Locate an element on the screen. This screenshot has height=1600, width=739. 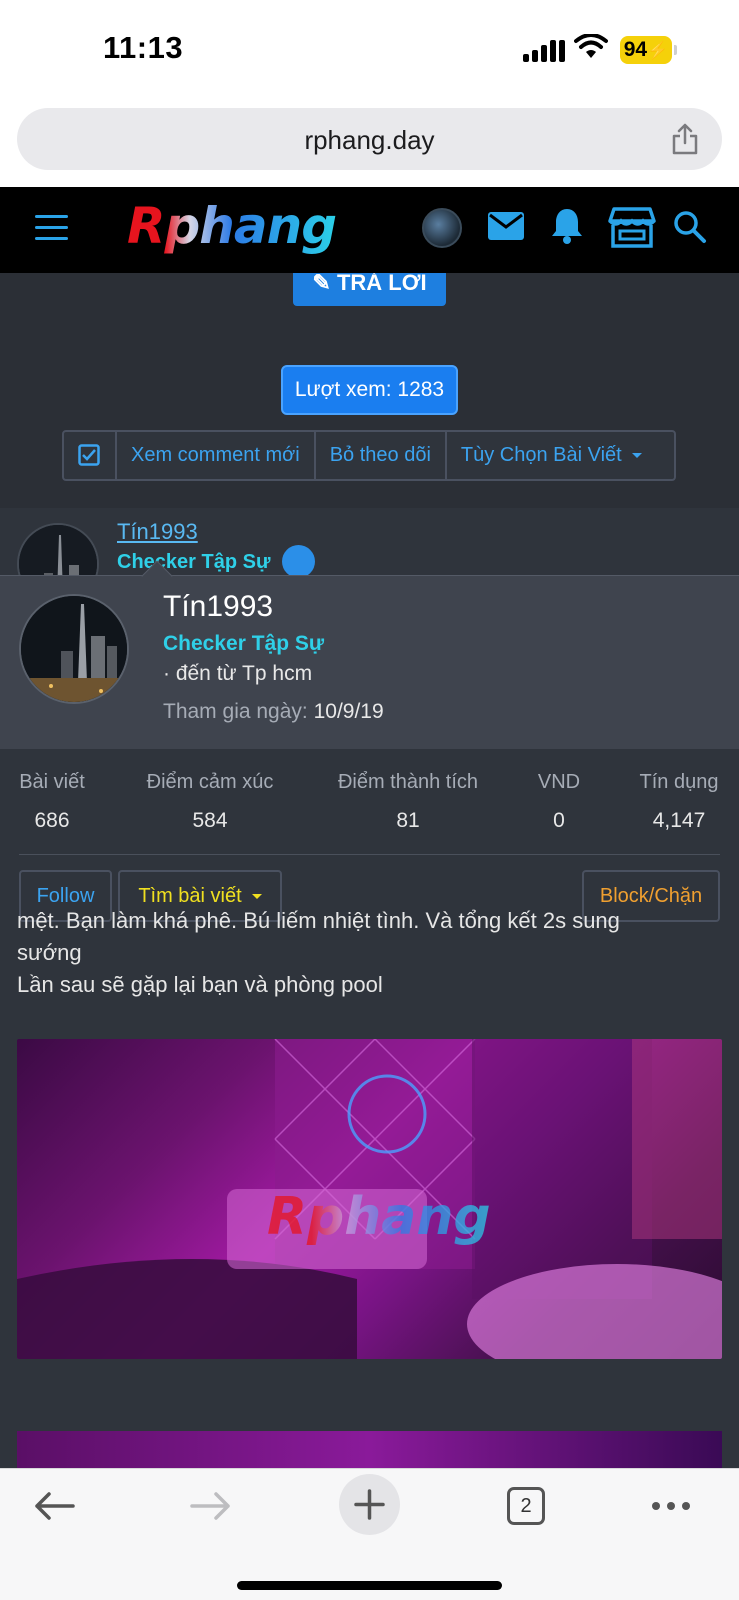
user-avatar is located at coordinates (442, 228).